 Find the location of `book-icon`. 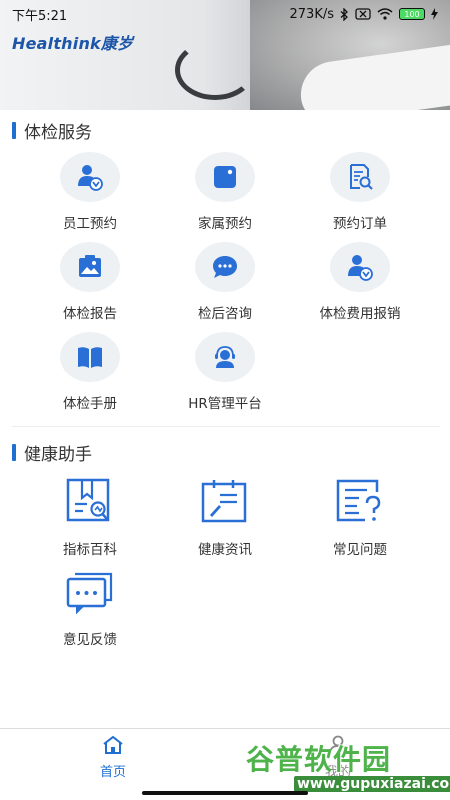

book-icon is located at coordinates (90, 357).